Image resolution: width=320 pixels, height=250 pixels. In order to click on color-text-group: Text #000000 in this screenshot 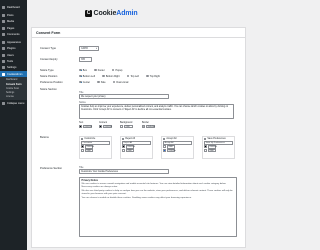, I will do `click(85, 125)`.